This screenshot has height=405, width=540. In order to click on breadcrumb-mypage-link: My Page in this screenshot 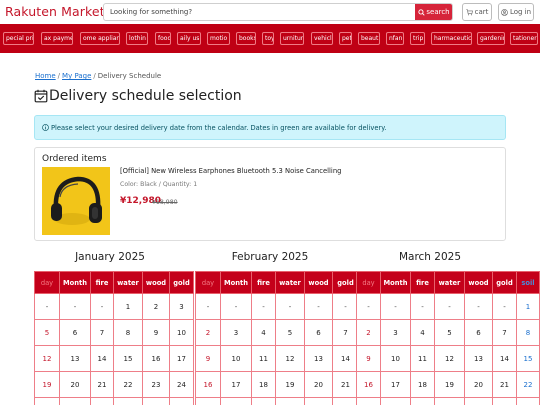, I will do `click(76, 76)`.